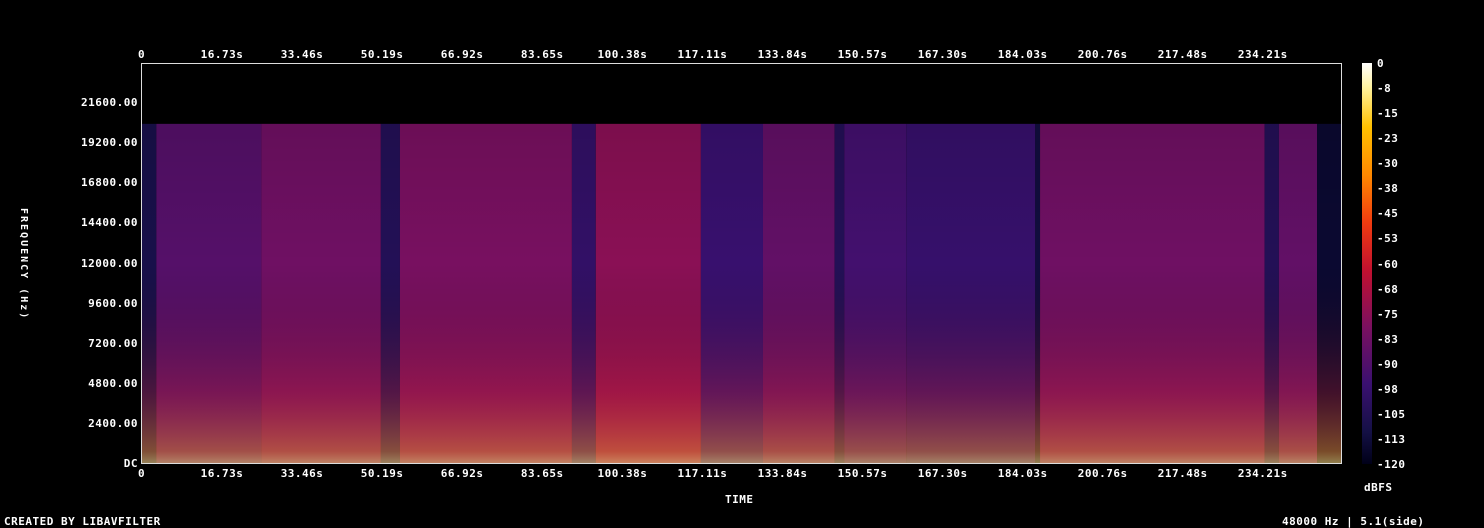  What do you see at coordinates (1391, 464) in the screenshot?
I see `colorbar-tick-label: -120` at bounding box center [1391, 464].